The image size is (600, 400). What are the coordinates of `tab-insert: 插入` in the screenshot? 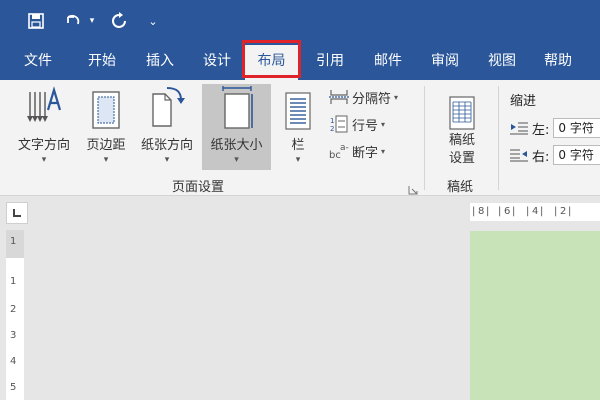 It's located at (160, 61).